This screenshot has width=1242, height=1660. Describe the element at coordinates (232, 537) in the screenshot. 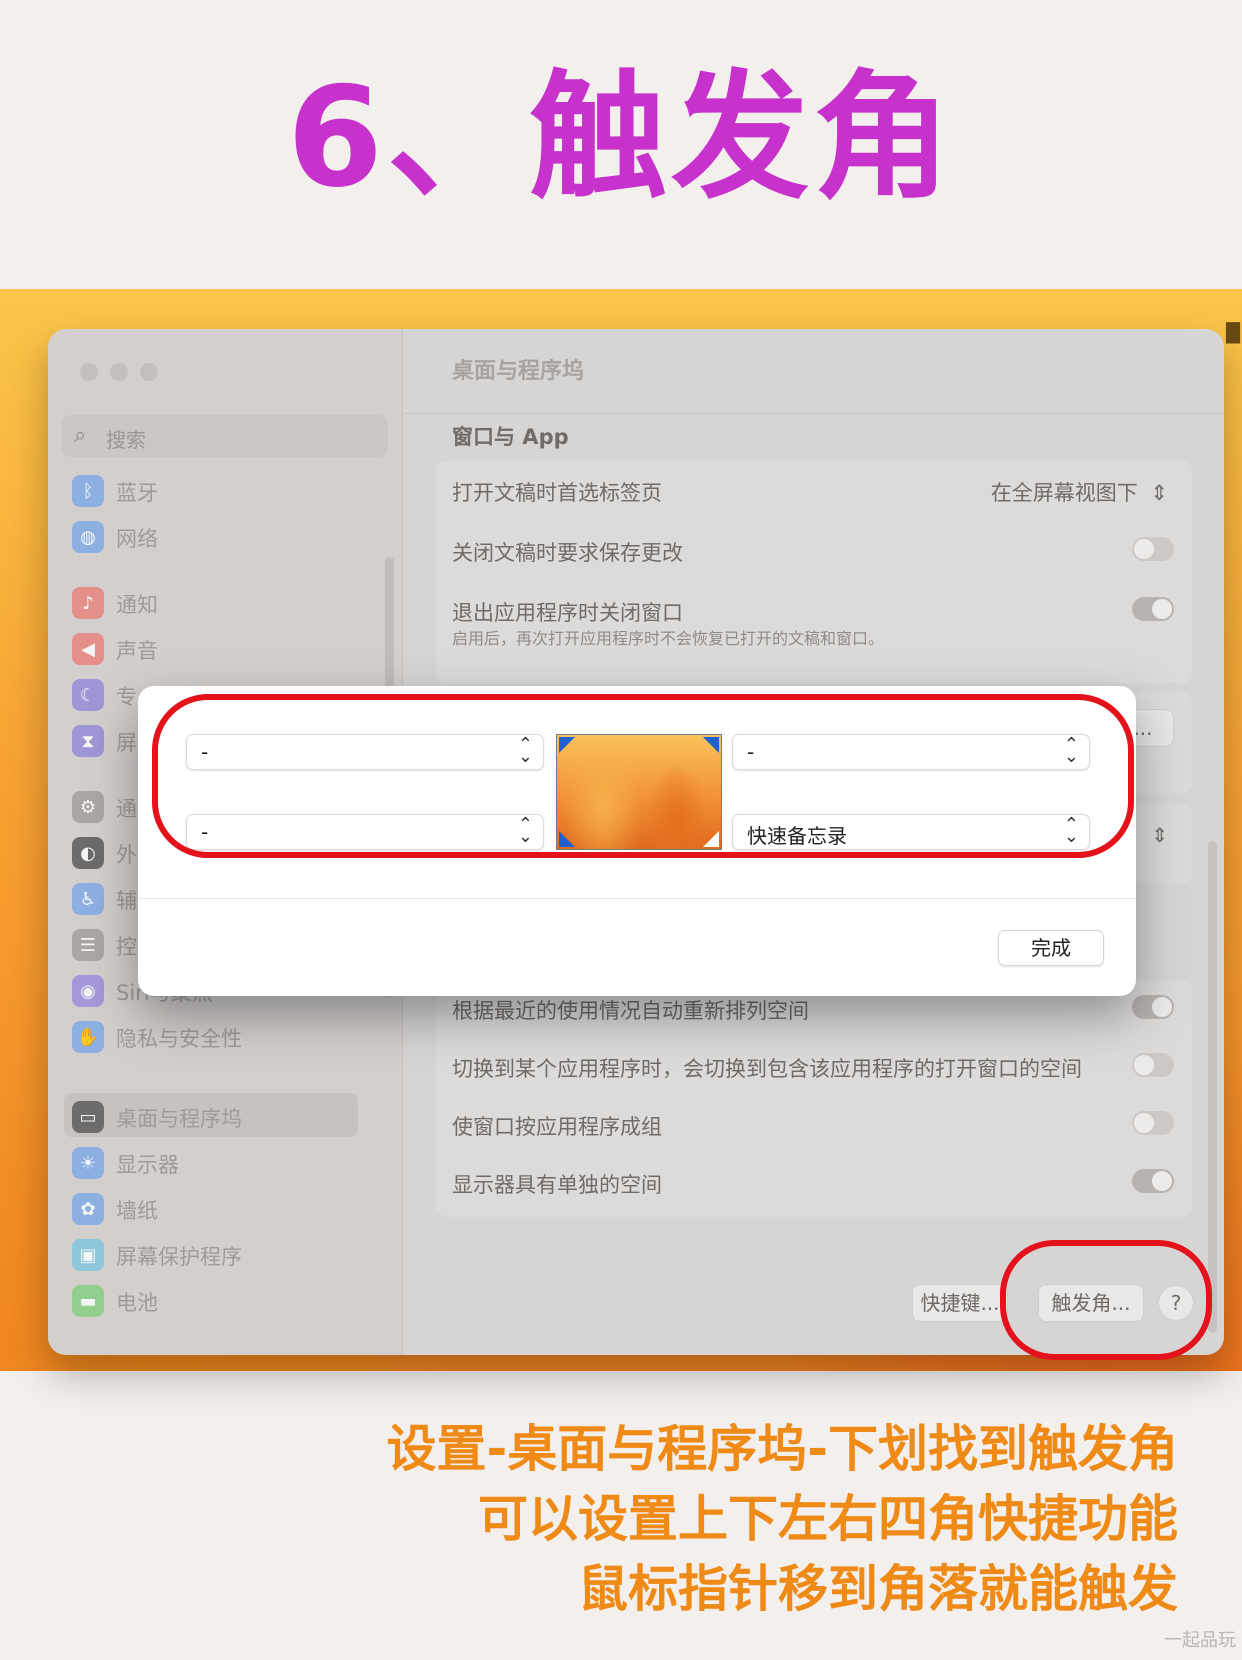

I see `sidebar-item: ◍ 网络` at that location.